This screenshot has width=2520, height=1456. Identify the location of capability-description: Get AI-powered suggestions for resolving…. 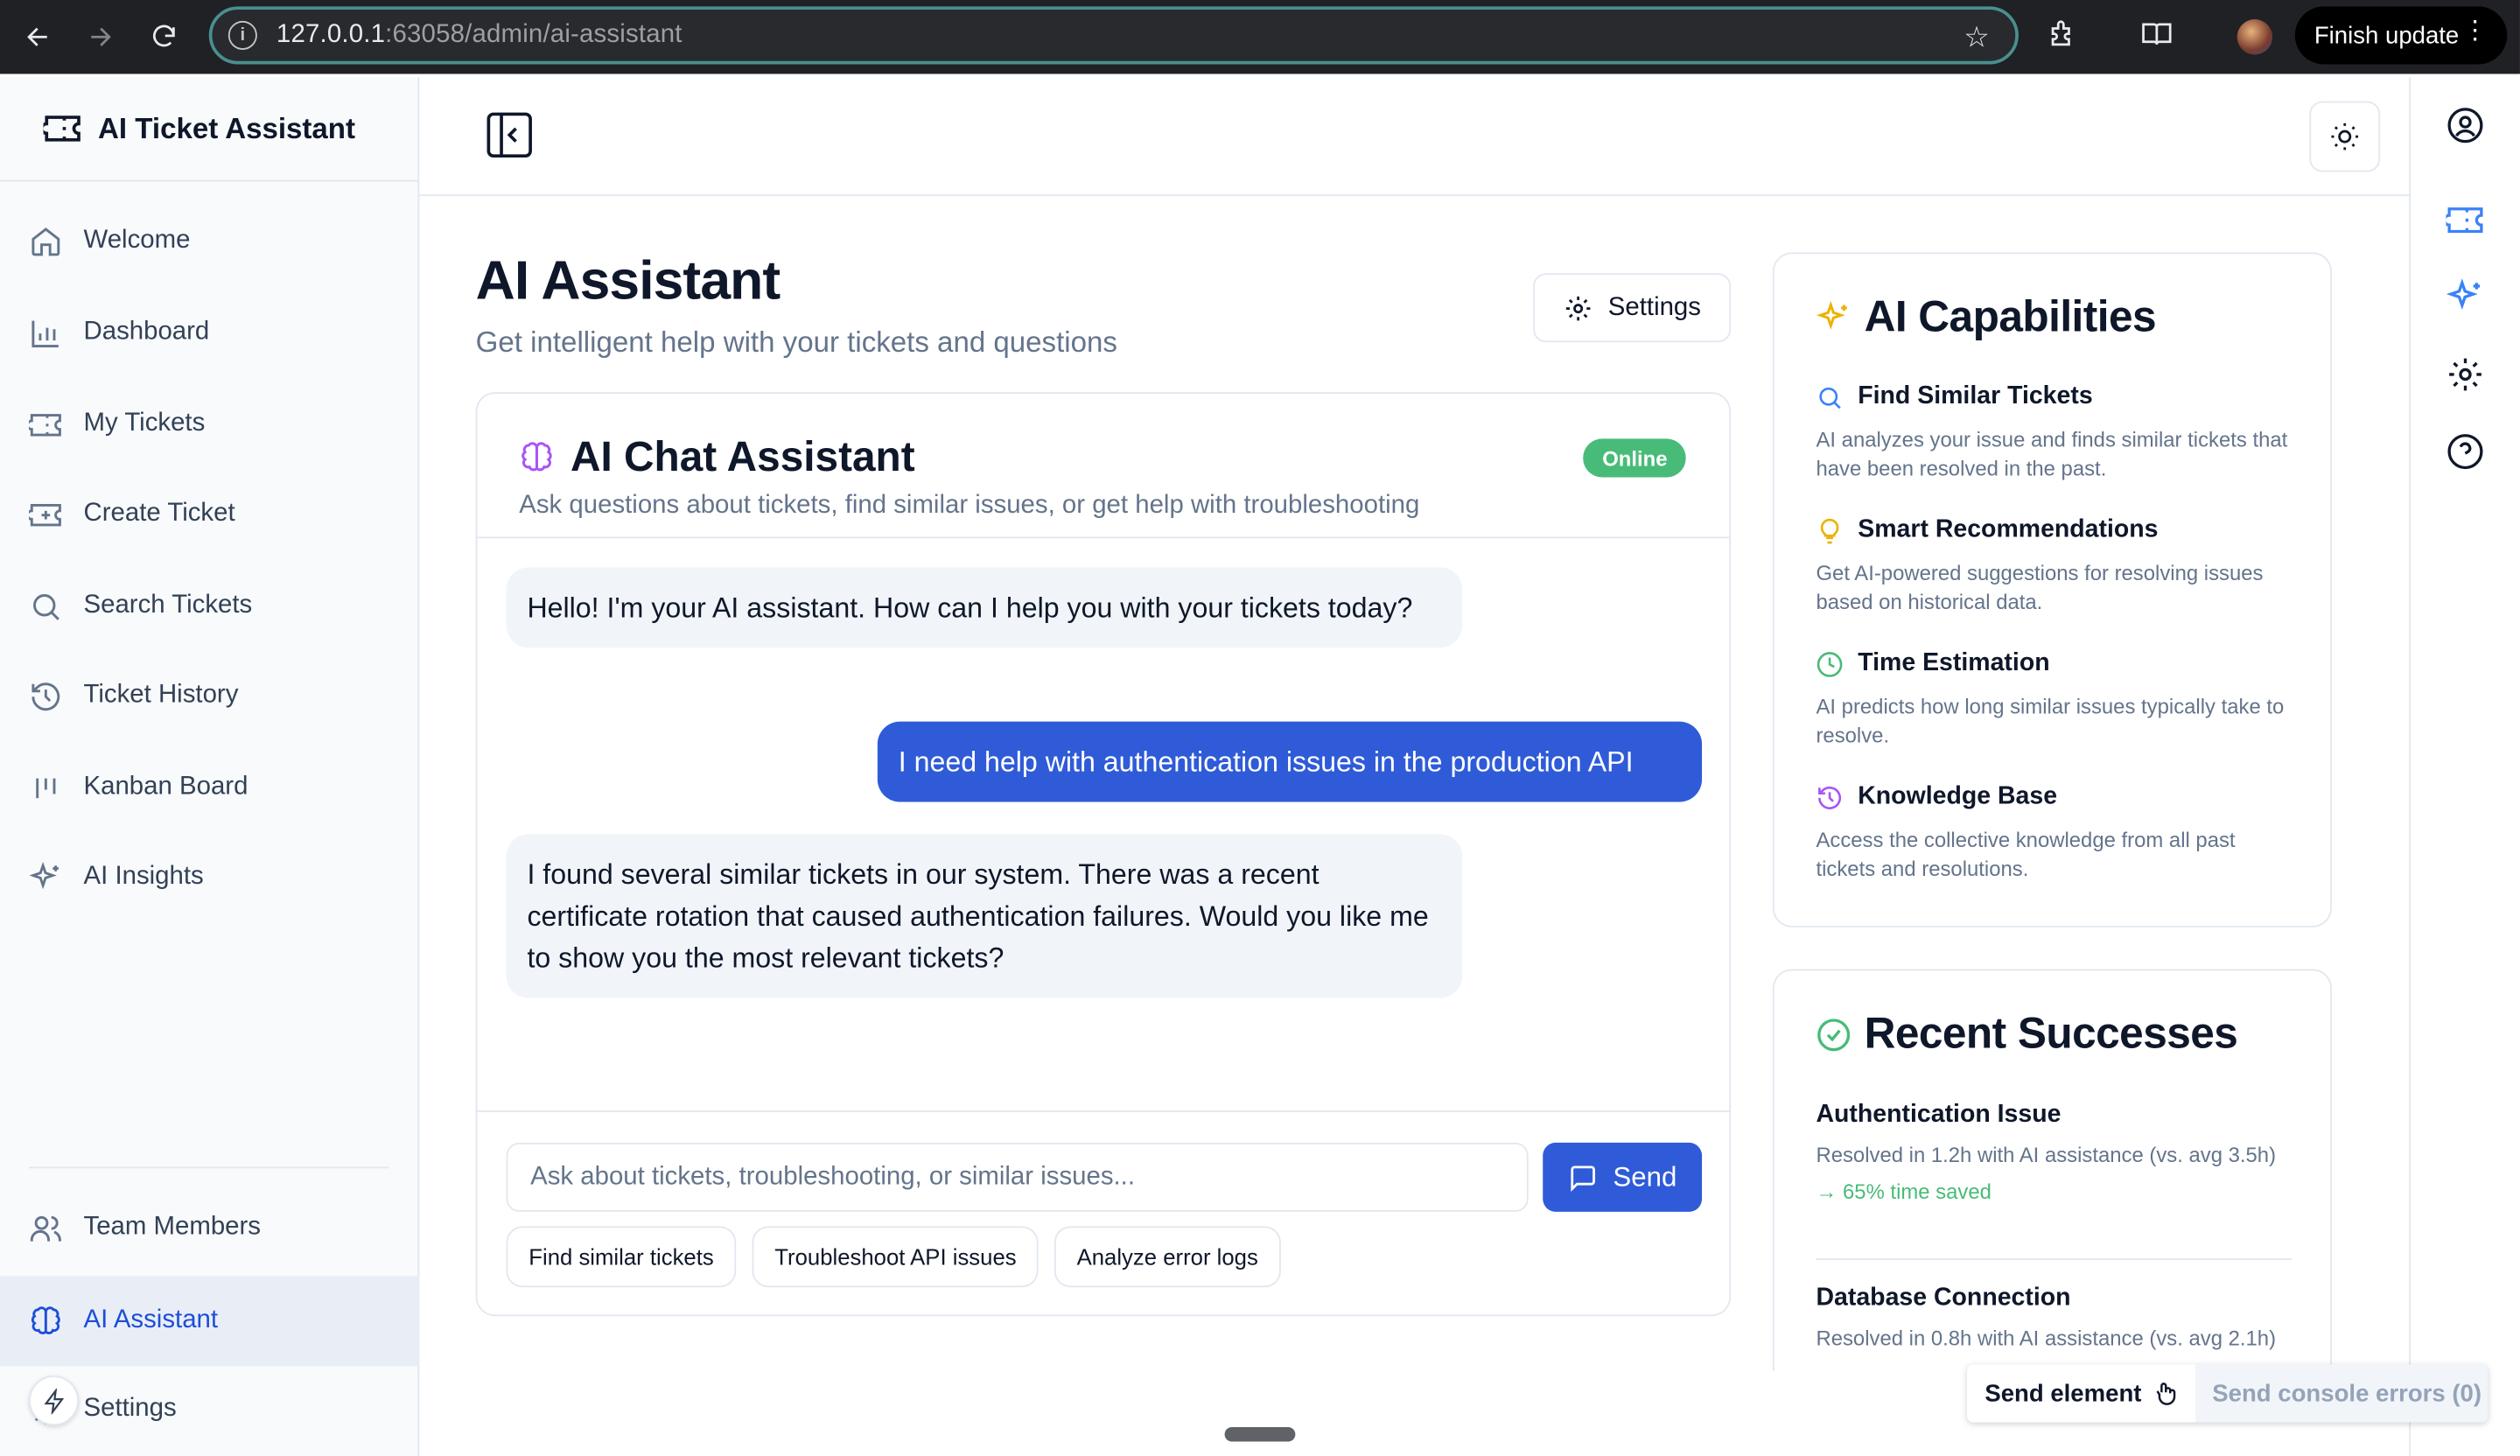
(2040, 587).